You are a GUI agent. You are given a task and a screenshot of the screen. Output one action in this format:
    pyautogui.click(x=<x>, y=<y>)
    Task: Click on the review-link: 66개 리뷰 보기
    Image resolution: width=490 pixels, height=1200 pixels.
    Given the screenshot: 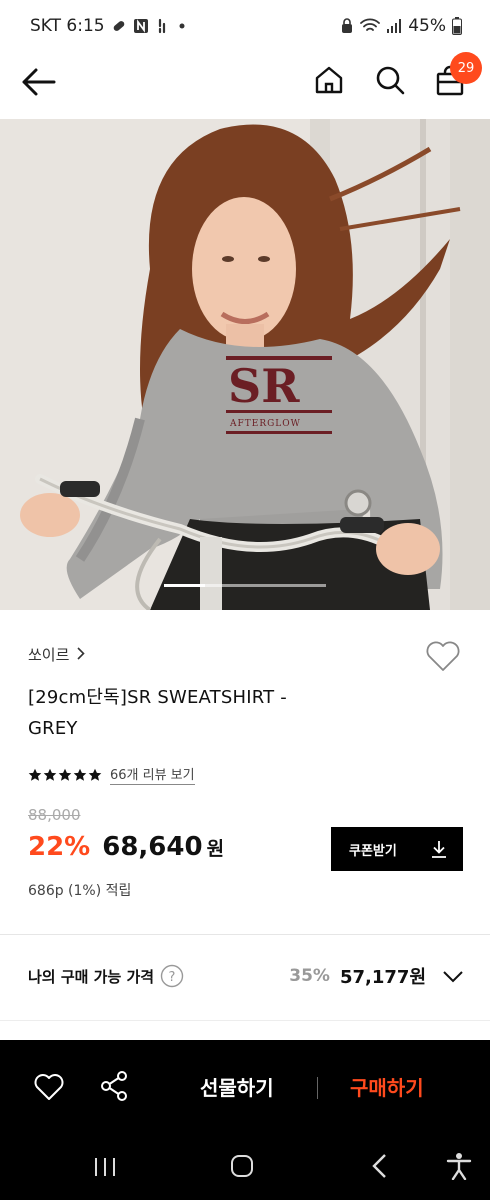 What is the action you would take?
    pyautogui.click(x=152, y=774)
    